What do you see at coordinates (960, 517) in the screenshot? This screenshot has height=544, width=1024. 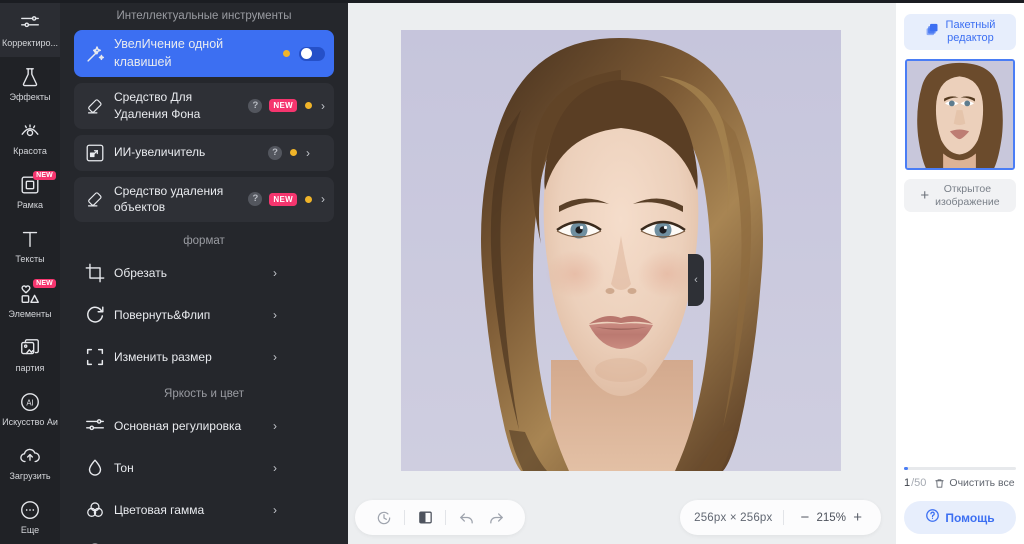 I see `help-button: Помощь` at bounding box center [960, 517].